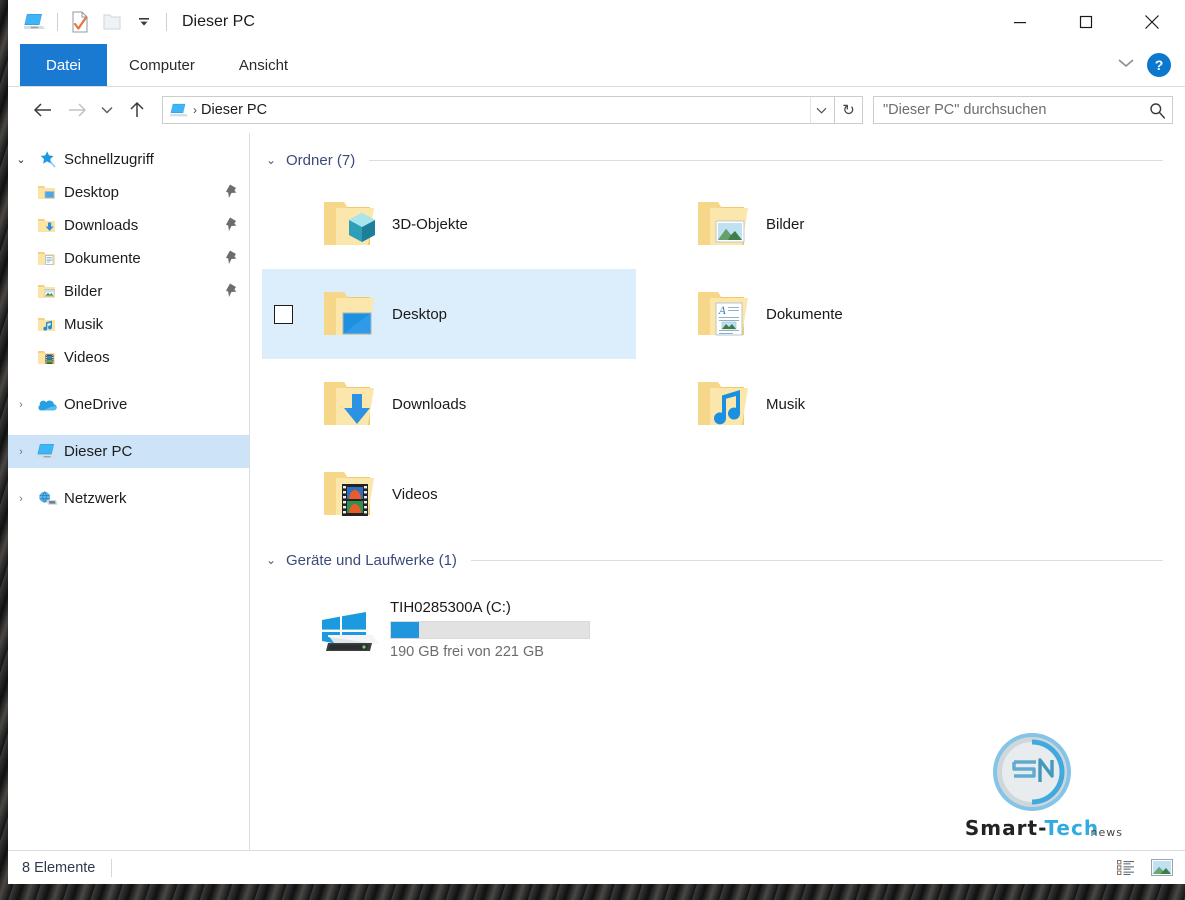  Describe the element at coordinates (347, 314) in the screenshot. I see `folder-desktop-icon` at that location.